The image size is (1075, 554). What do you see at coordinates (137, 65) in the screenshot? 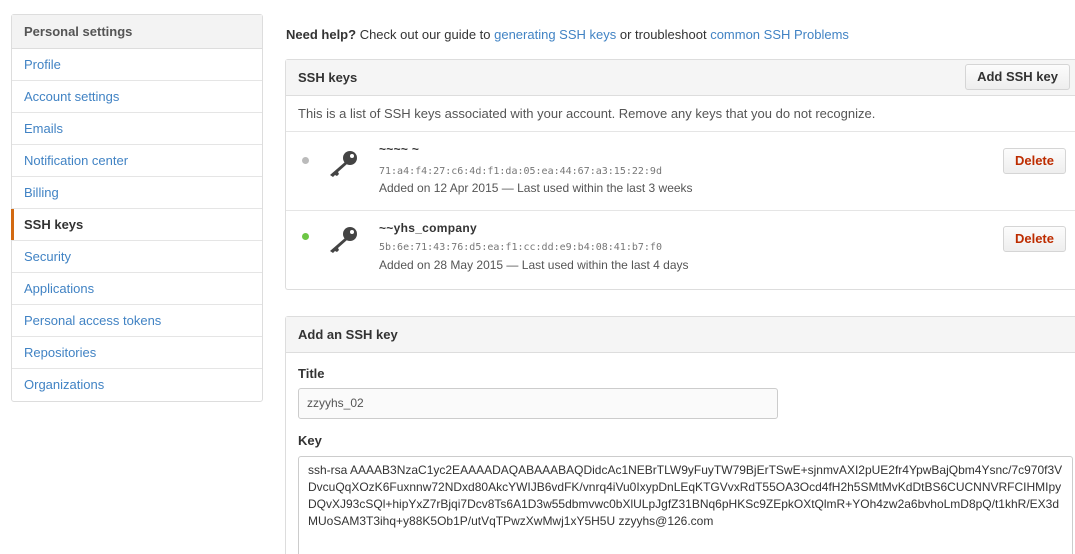
I see `sidebar-item-profile: Profile` at bounding box center [137, 65].